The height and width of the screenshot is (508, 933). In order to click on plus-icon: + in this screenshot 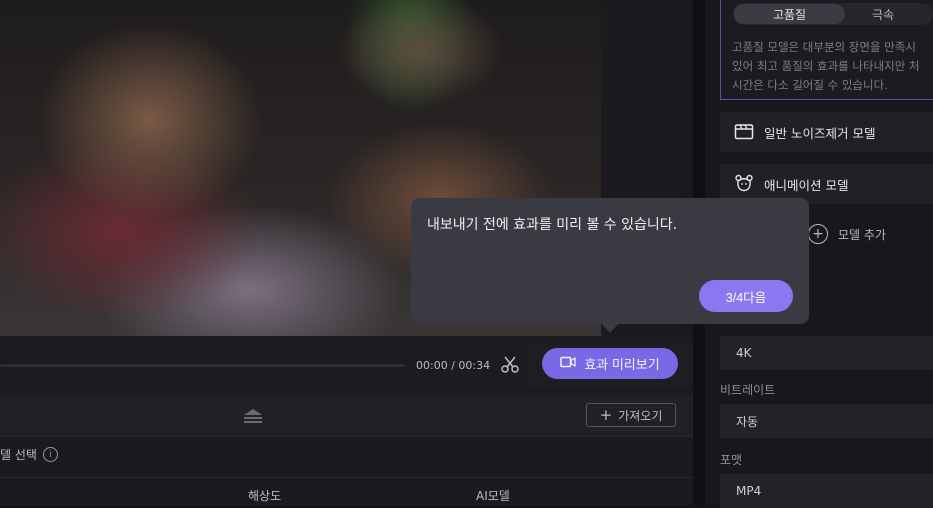, I will do `click(606, 414)`.